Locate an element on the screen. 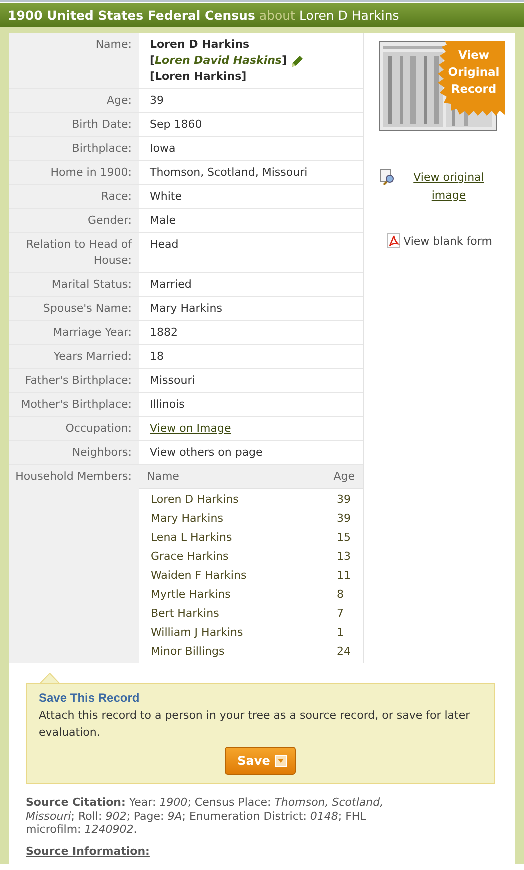  field-label: Spouse's Name: is located at coordinates (87, 309).